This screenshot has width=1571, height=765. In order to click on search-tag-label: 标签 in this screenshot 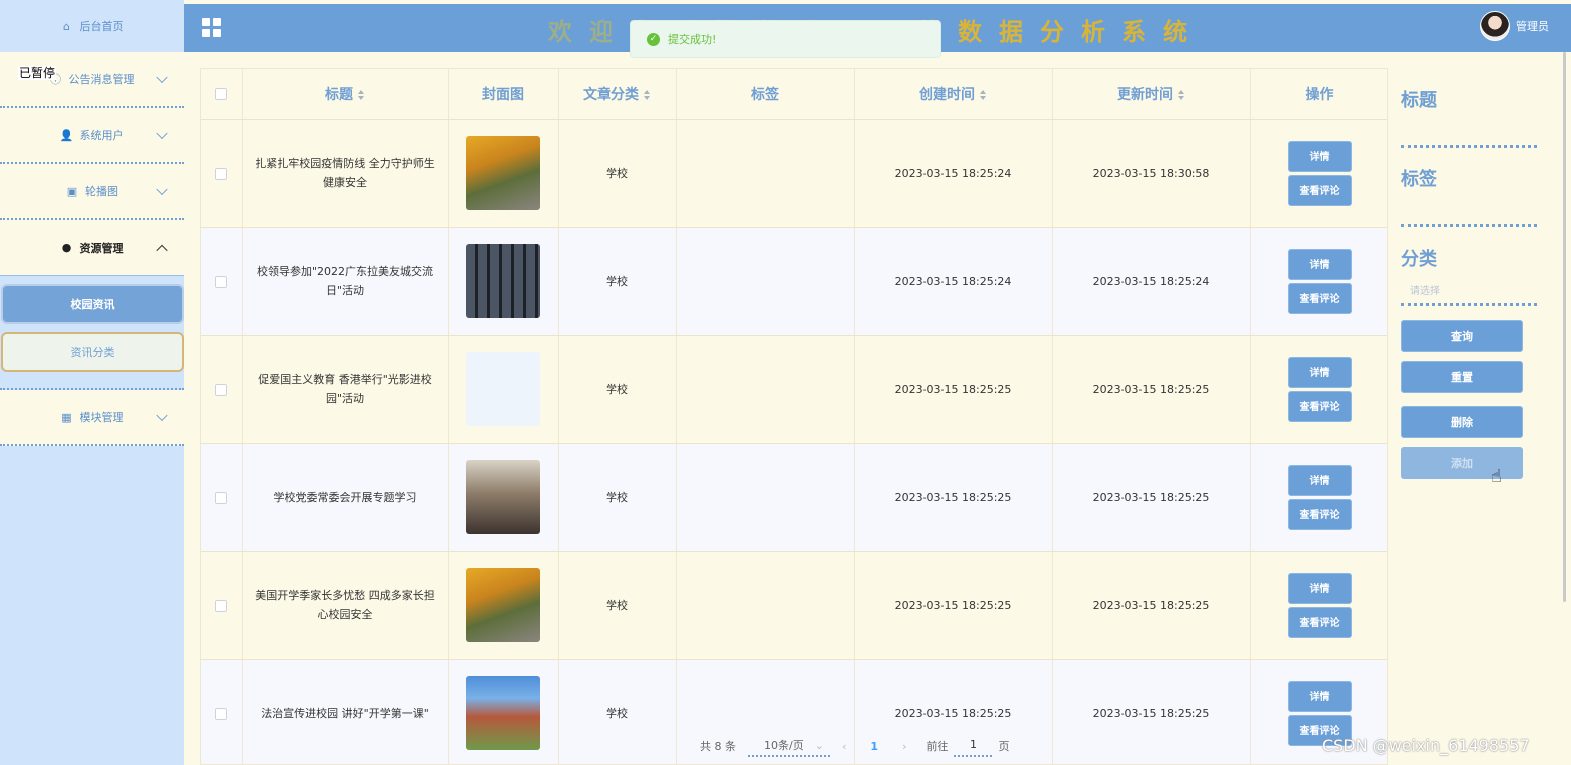, I will do `click(1419, 179)`.